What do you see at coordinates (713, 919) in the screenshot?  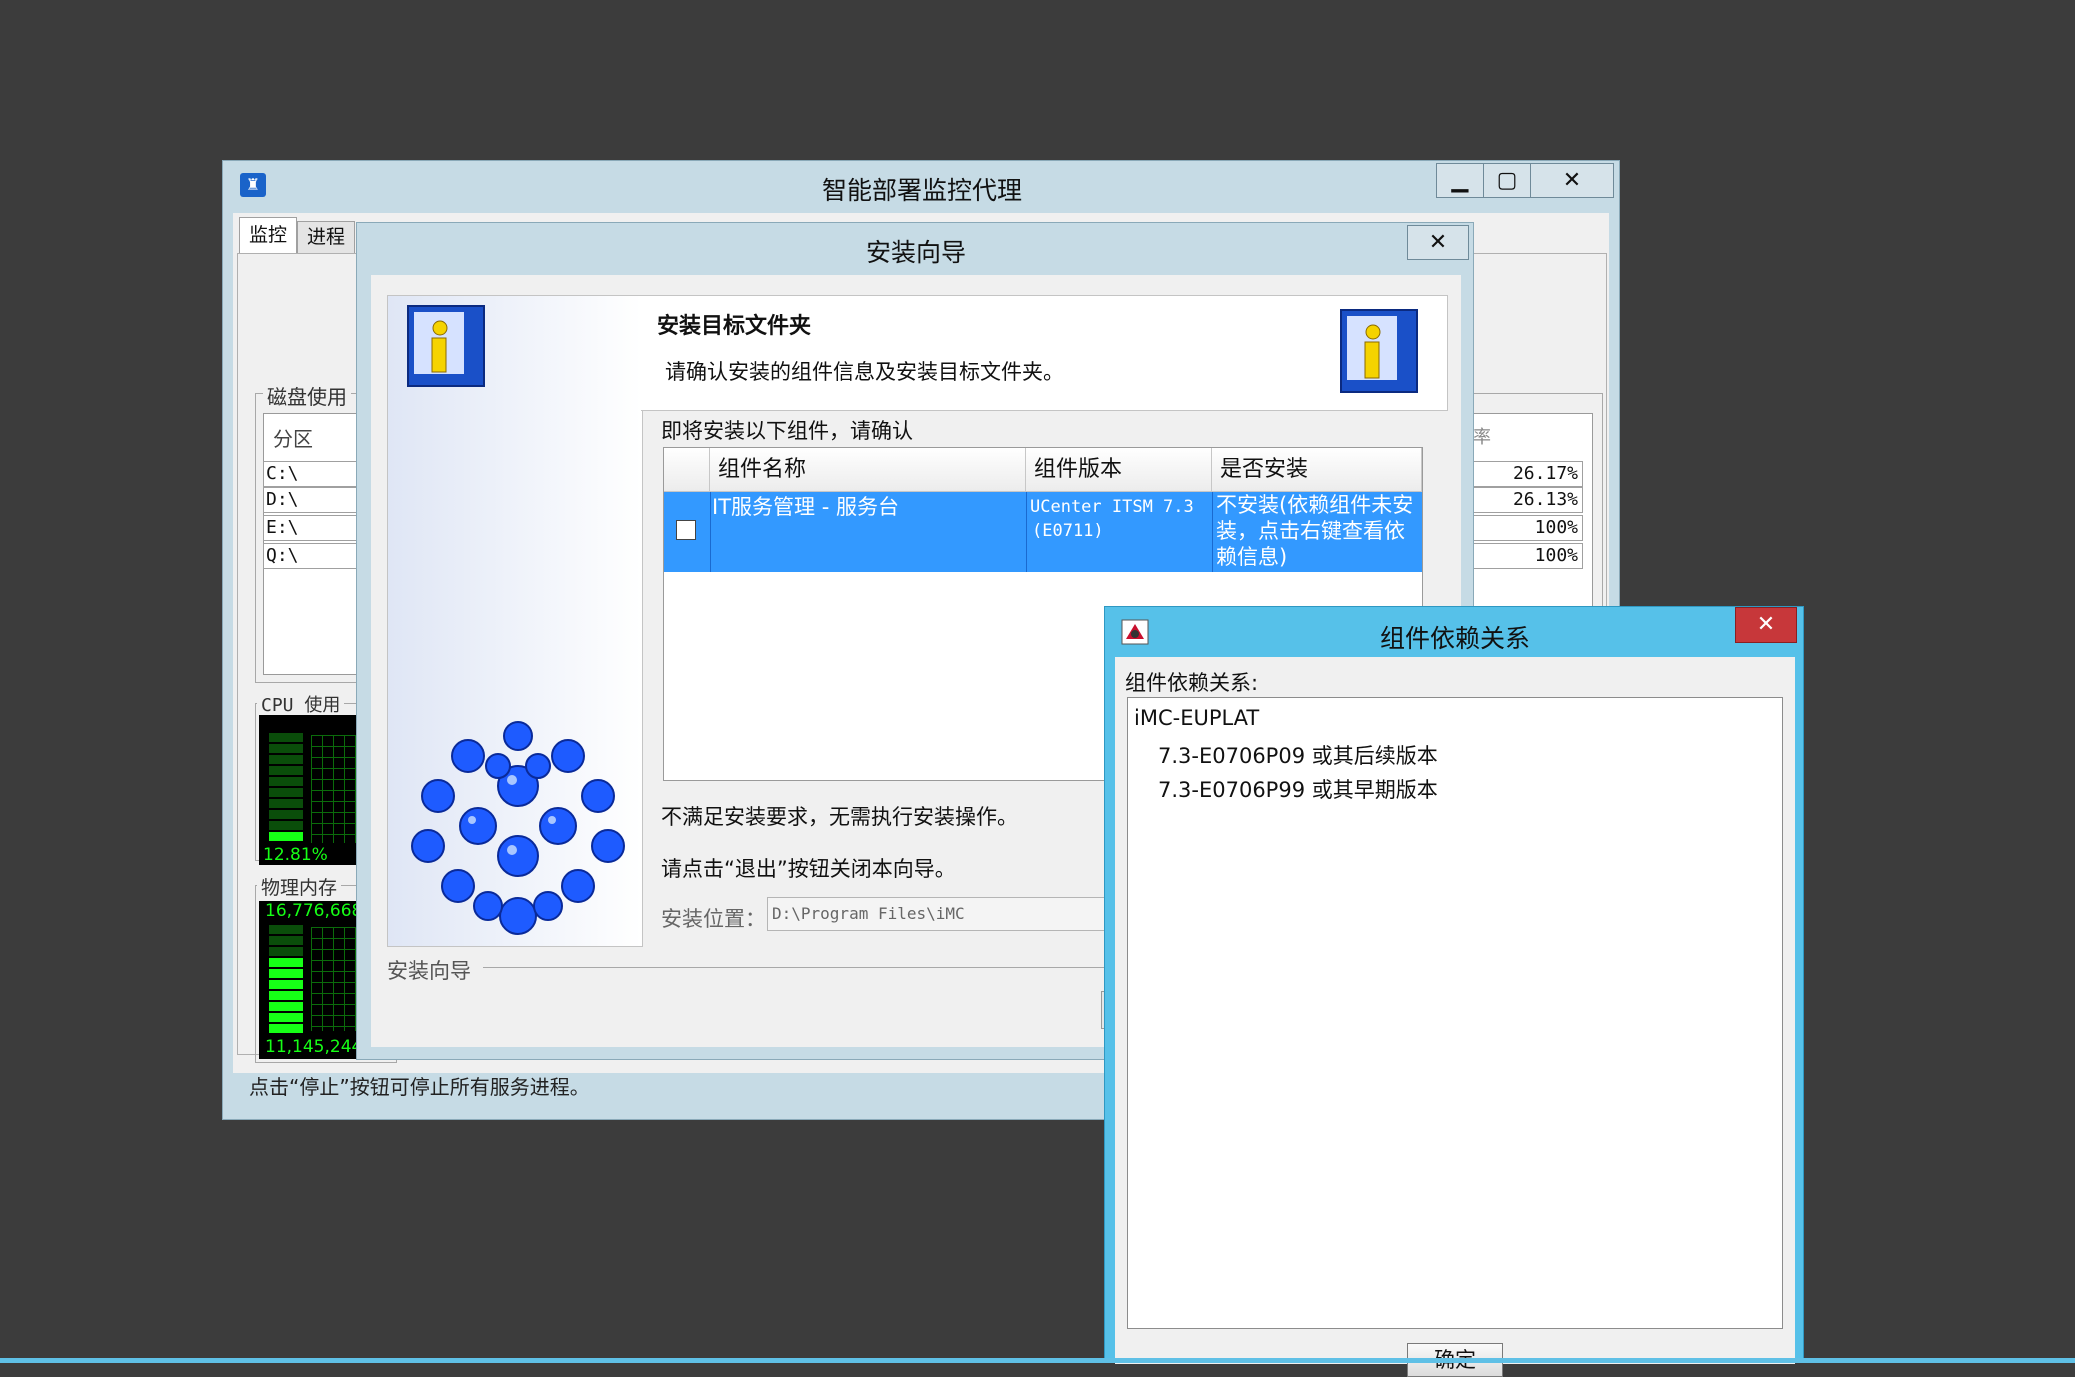 I see `install-location-label: 安装位置：` at bounding box center [713, 919].